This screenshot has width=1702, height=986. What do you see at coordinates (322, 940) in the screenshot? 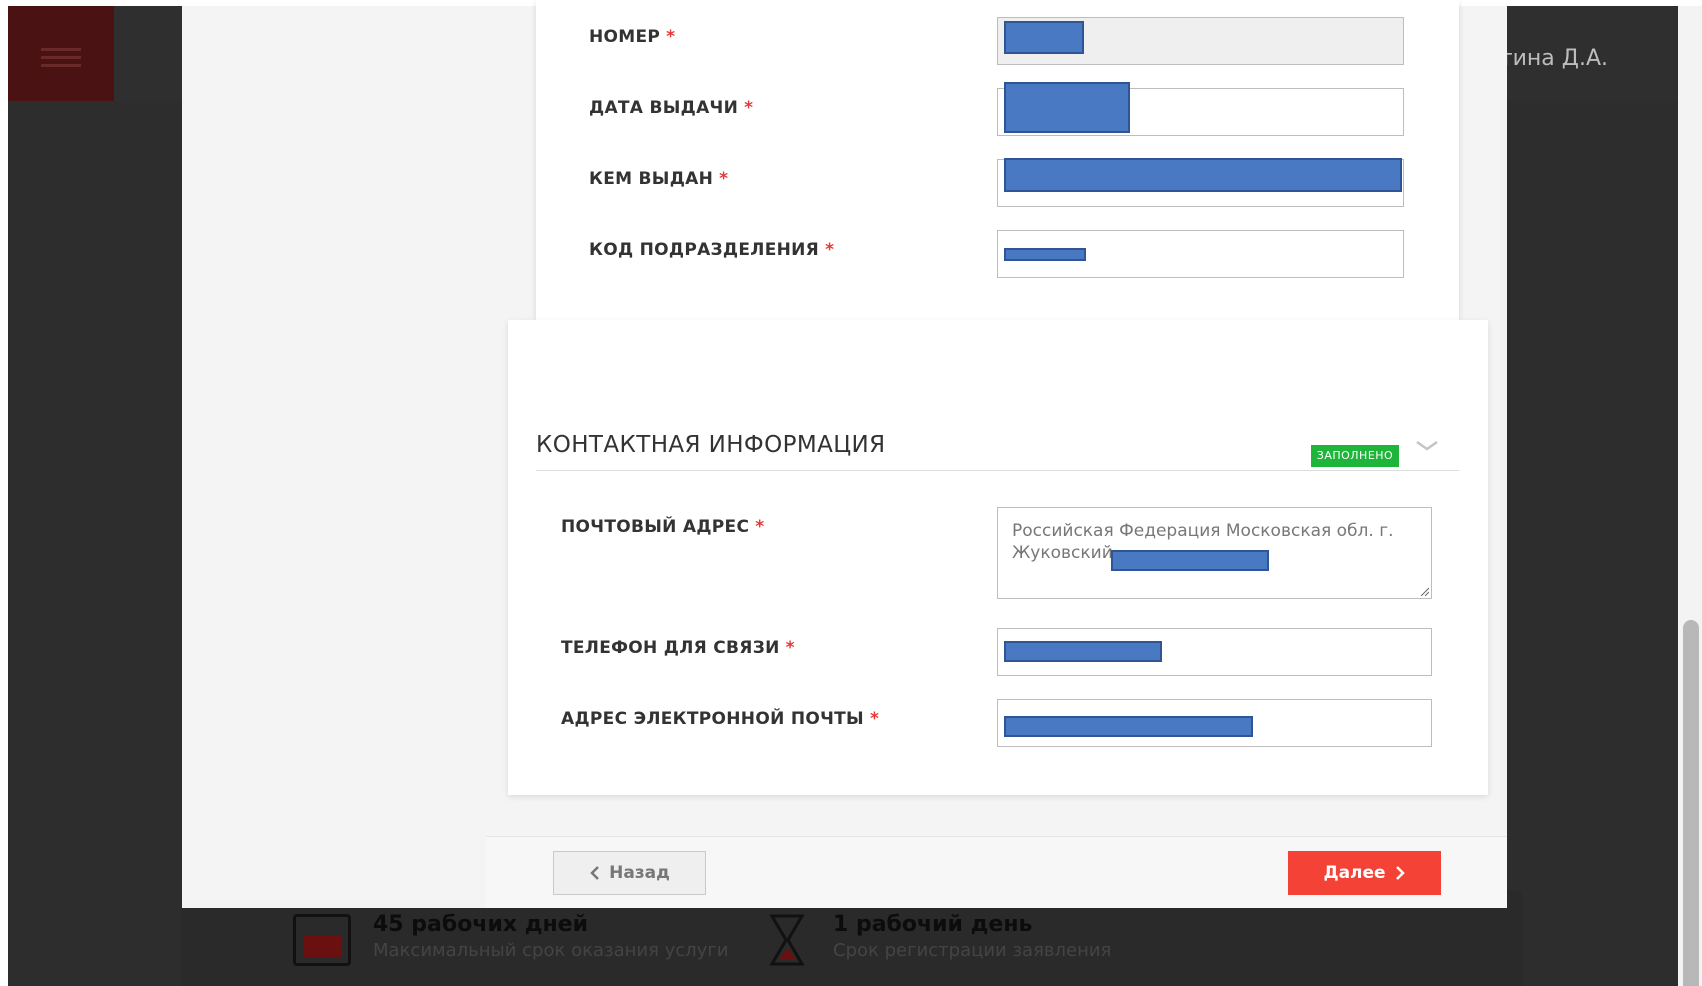
I see `calendar-icon` at bounding box center [322, 940].